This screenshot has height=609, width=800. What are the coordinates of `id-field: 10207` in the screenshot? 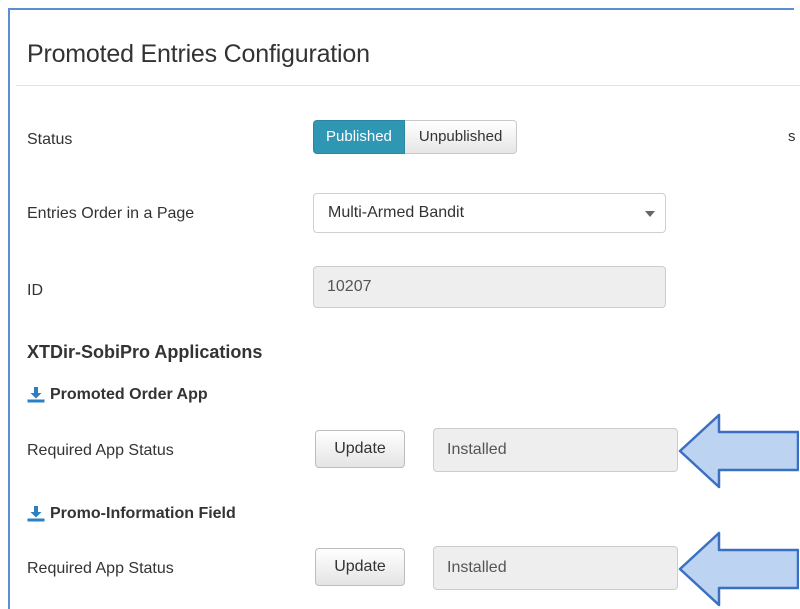 It's located at (489, 287).